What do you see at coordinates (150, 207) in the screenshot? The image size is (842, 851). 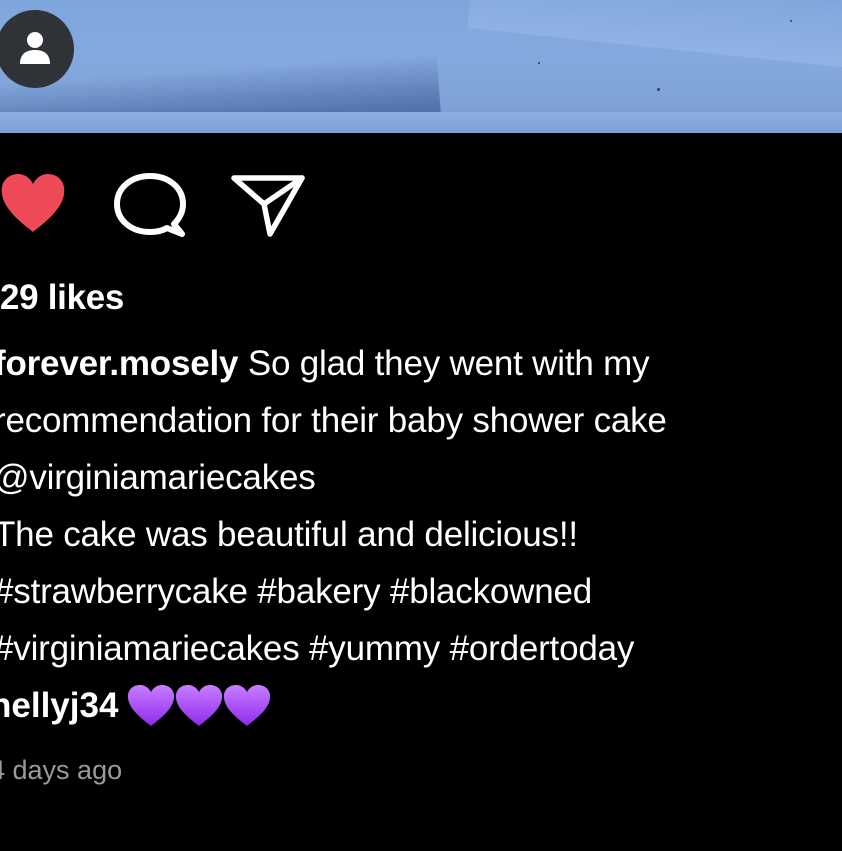 I see `comment-bubble-icon` at bounding box center [150, 207].